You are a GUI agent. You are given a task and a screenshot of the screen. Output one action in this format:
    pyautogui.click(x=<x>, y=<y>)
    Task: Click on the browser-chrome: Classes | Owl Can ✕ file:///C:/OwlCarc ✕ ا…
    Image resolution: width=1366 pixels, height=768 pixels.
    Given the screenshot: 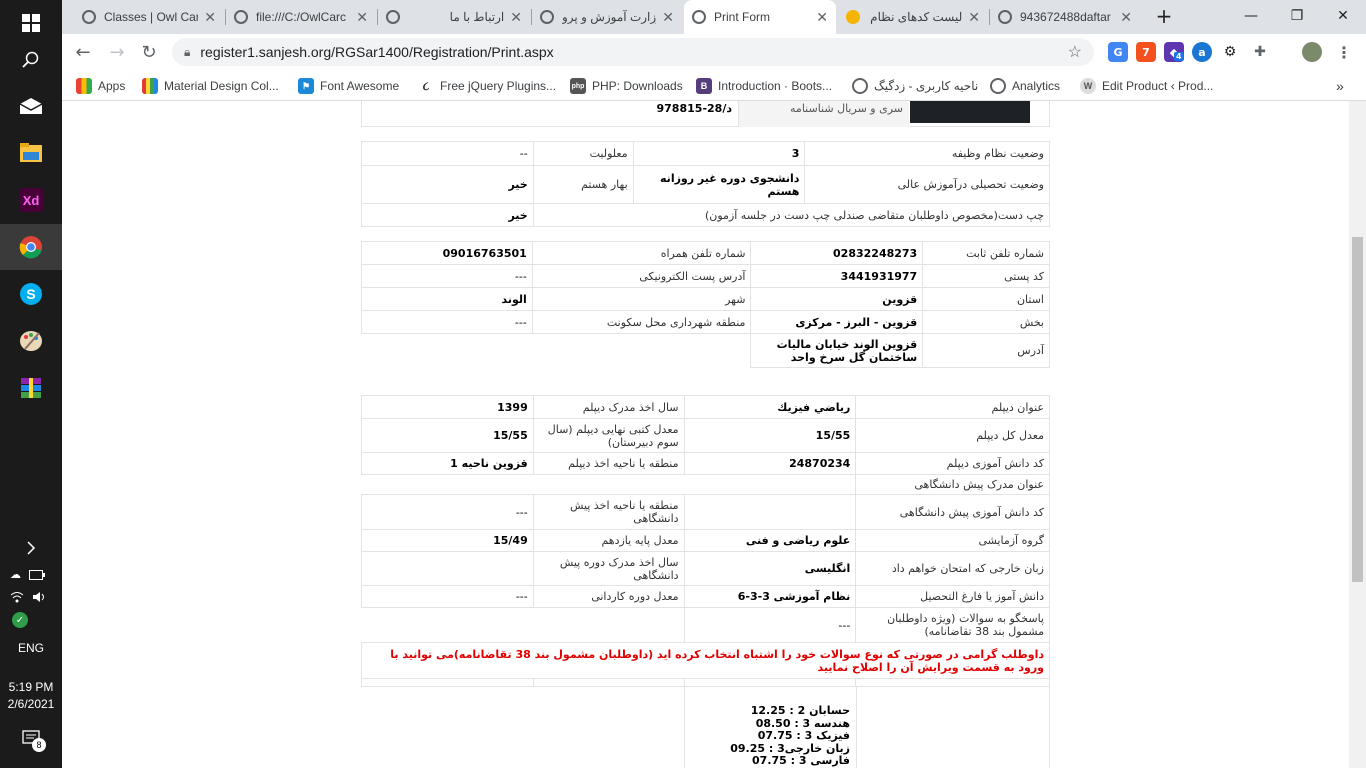 What is the action you would take?
    pyautogui.click(x=714, y=50)
    